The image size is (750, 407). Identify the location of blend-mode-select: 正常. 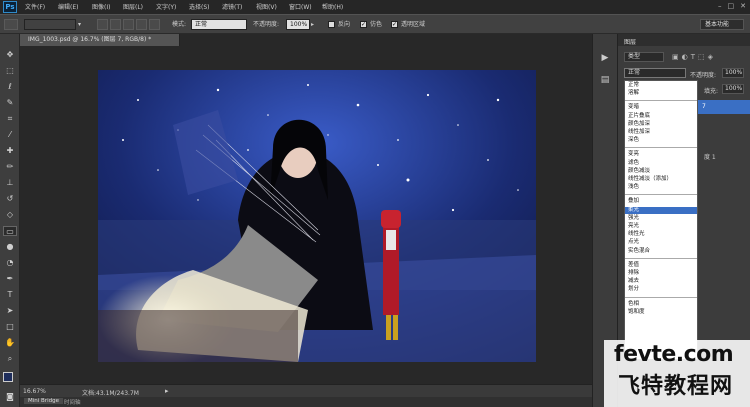
(655, 73).